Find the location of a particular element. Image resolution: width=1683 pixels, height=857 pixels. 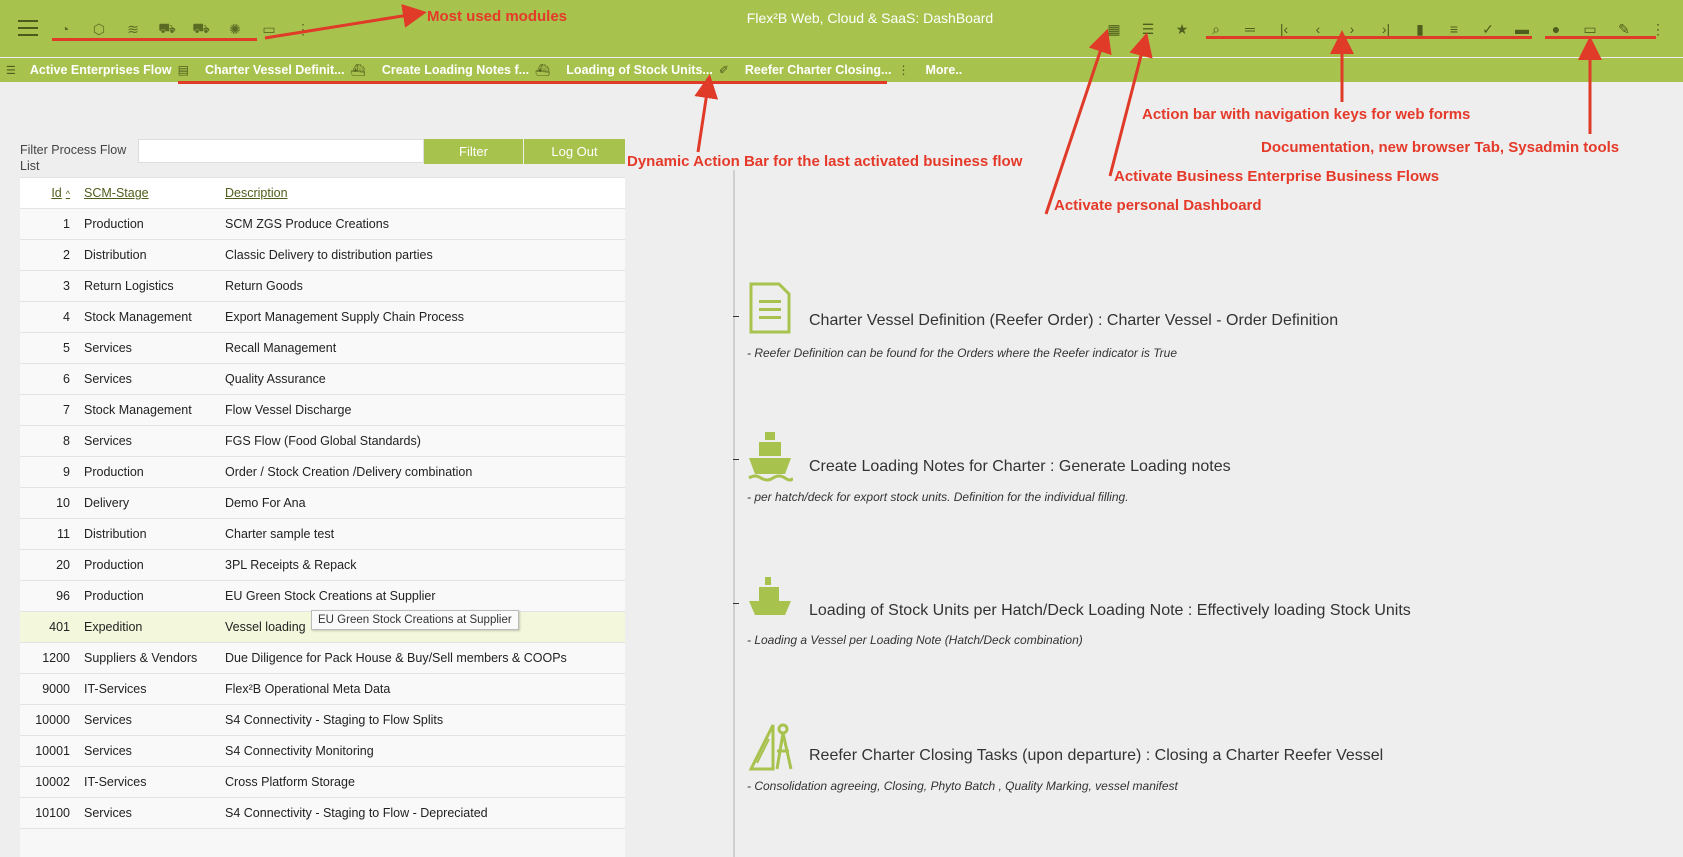

cell-id: 4 is located at coordinates (66, 317).